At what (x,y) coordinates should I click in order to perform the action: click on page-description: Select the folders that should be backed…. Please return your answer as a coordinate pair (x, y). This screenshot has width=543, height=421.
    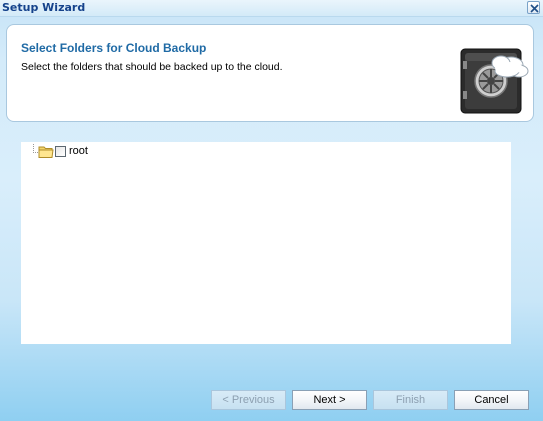
    Looking at the image, I should click on (152, 67).